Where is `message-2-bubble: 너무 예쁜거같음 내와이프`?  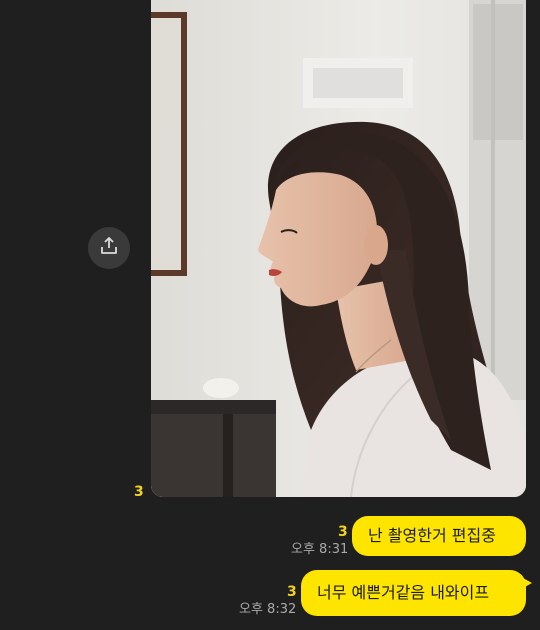 message-2-bubble: 너무 예쁜거같음 내와이프 is located at coordinates (416, 593).